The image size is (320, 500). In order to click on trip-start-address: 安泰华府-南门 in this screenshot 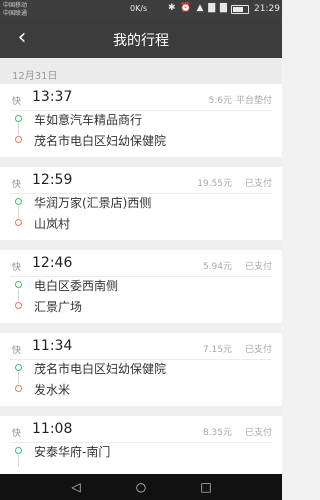, I will do `click(72, 452)`.